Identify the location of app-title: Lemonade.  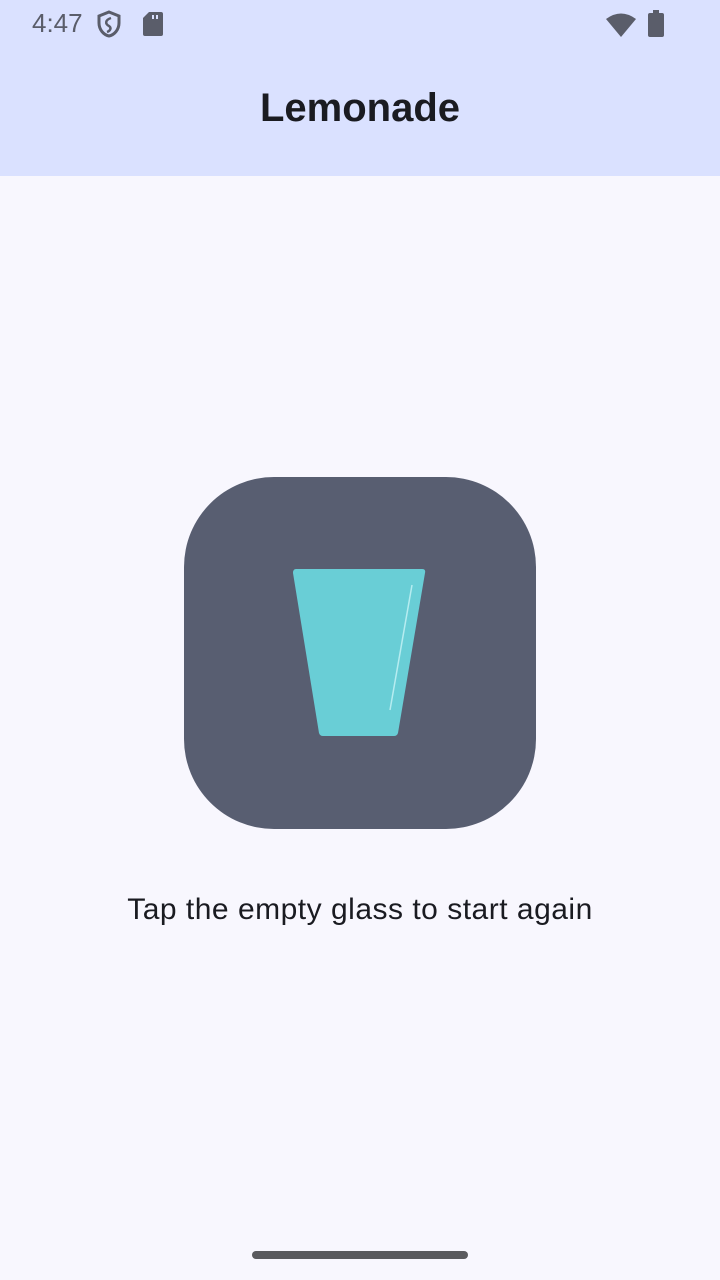
(360, 108).